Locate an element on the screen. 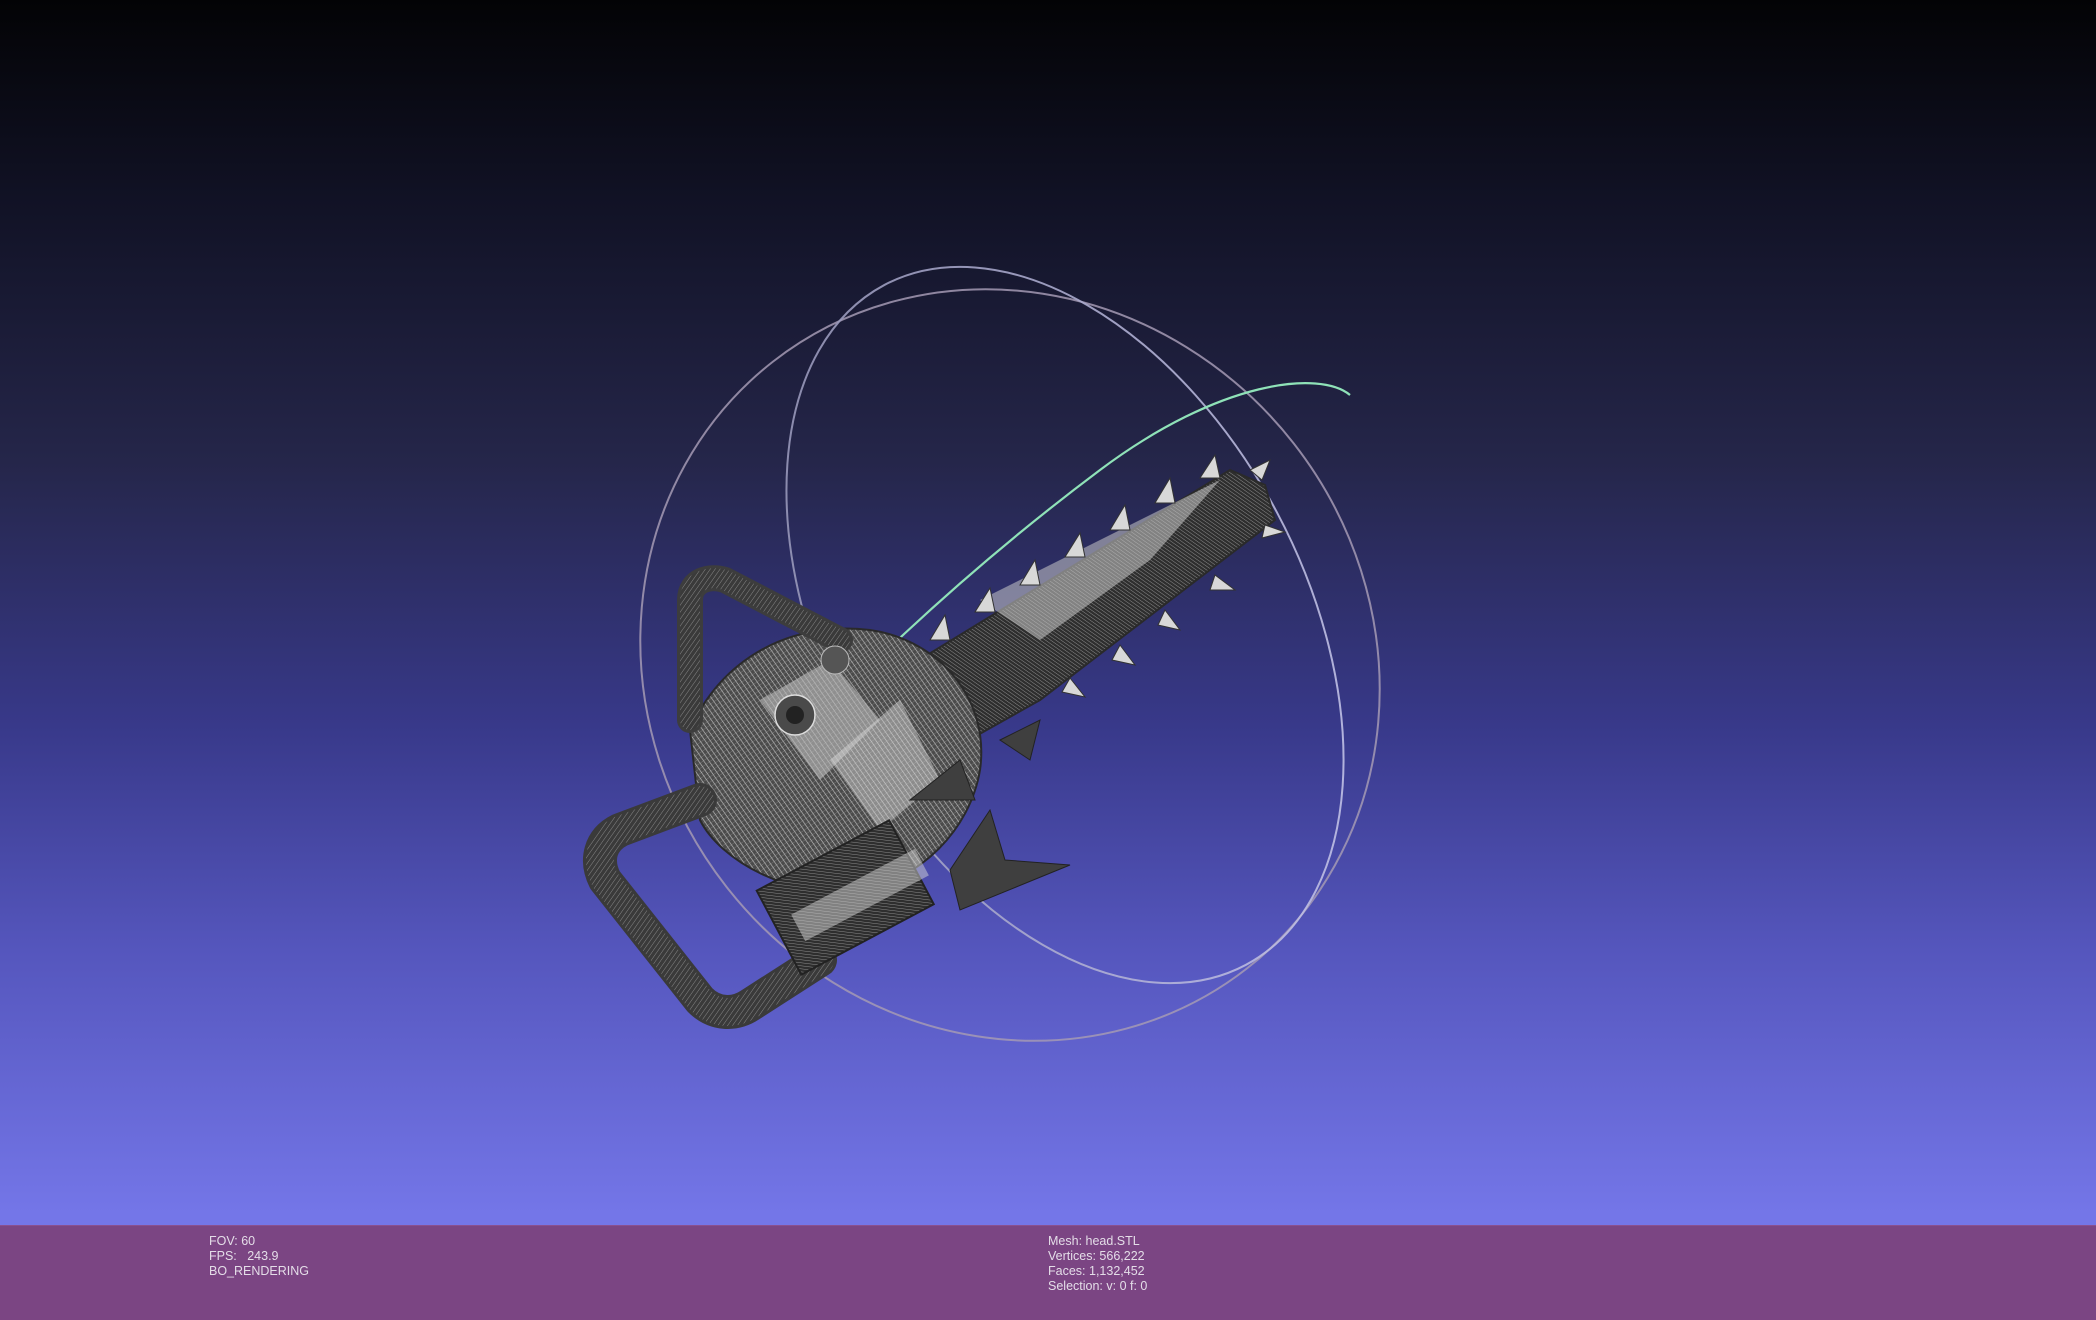 This screenshot has width=2096, height=1320. fps-value: 243.9 is located at coordinates (263, 1256).